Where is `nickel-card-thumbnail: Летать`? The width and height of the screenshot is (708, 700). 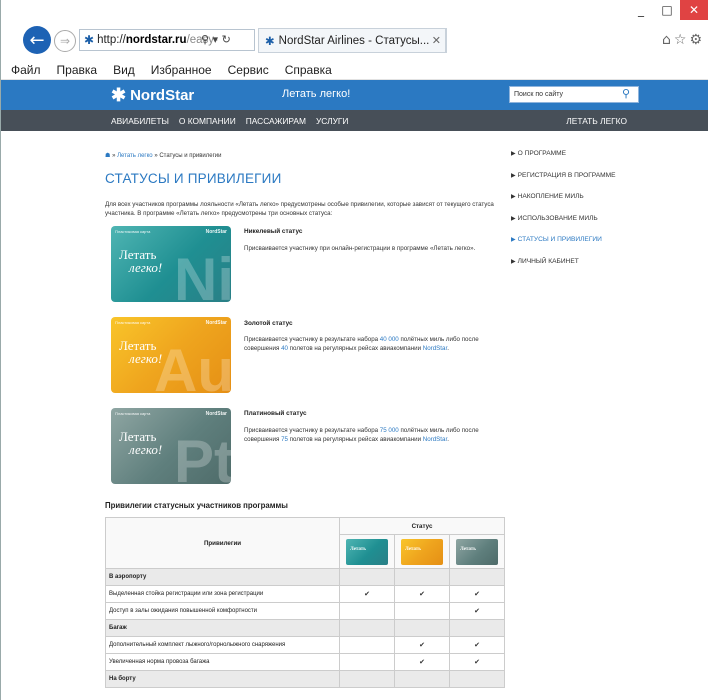 nickel-card-thumbnail: Летать is located at coordinates (367, 551).